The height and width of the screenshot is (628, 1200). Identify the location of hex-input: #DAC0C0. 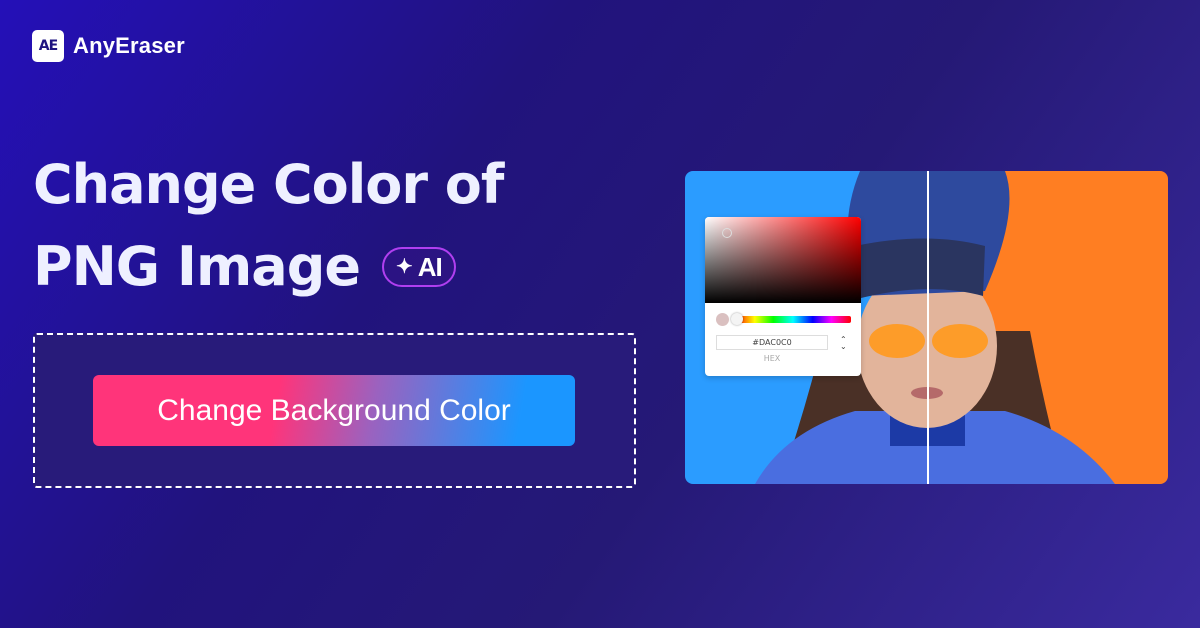
(772, 342).